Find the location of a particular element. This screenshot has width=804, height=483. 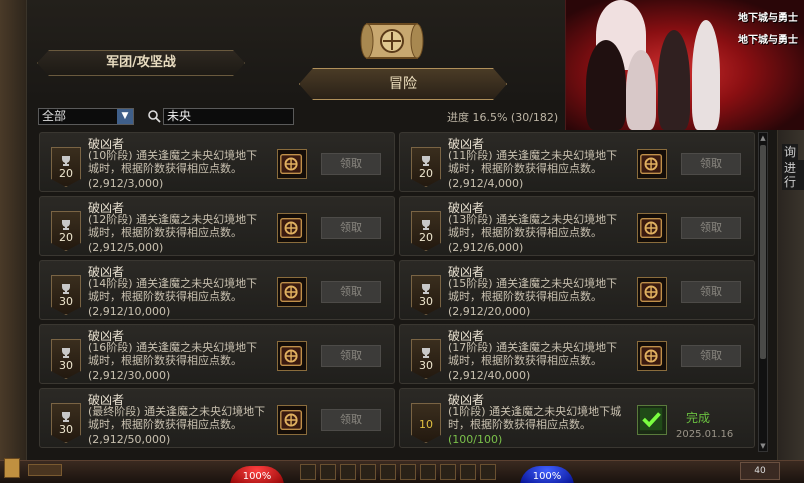

menu-icon is located at coordinates (12, 468).